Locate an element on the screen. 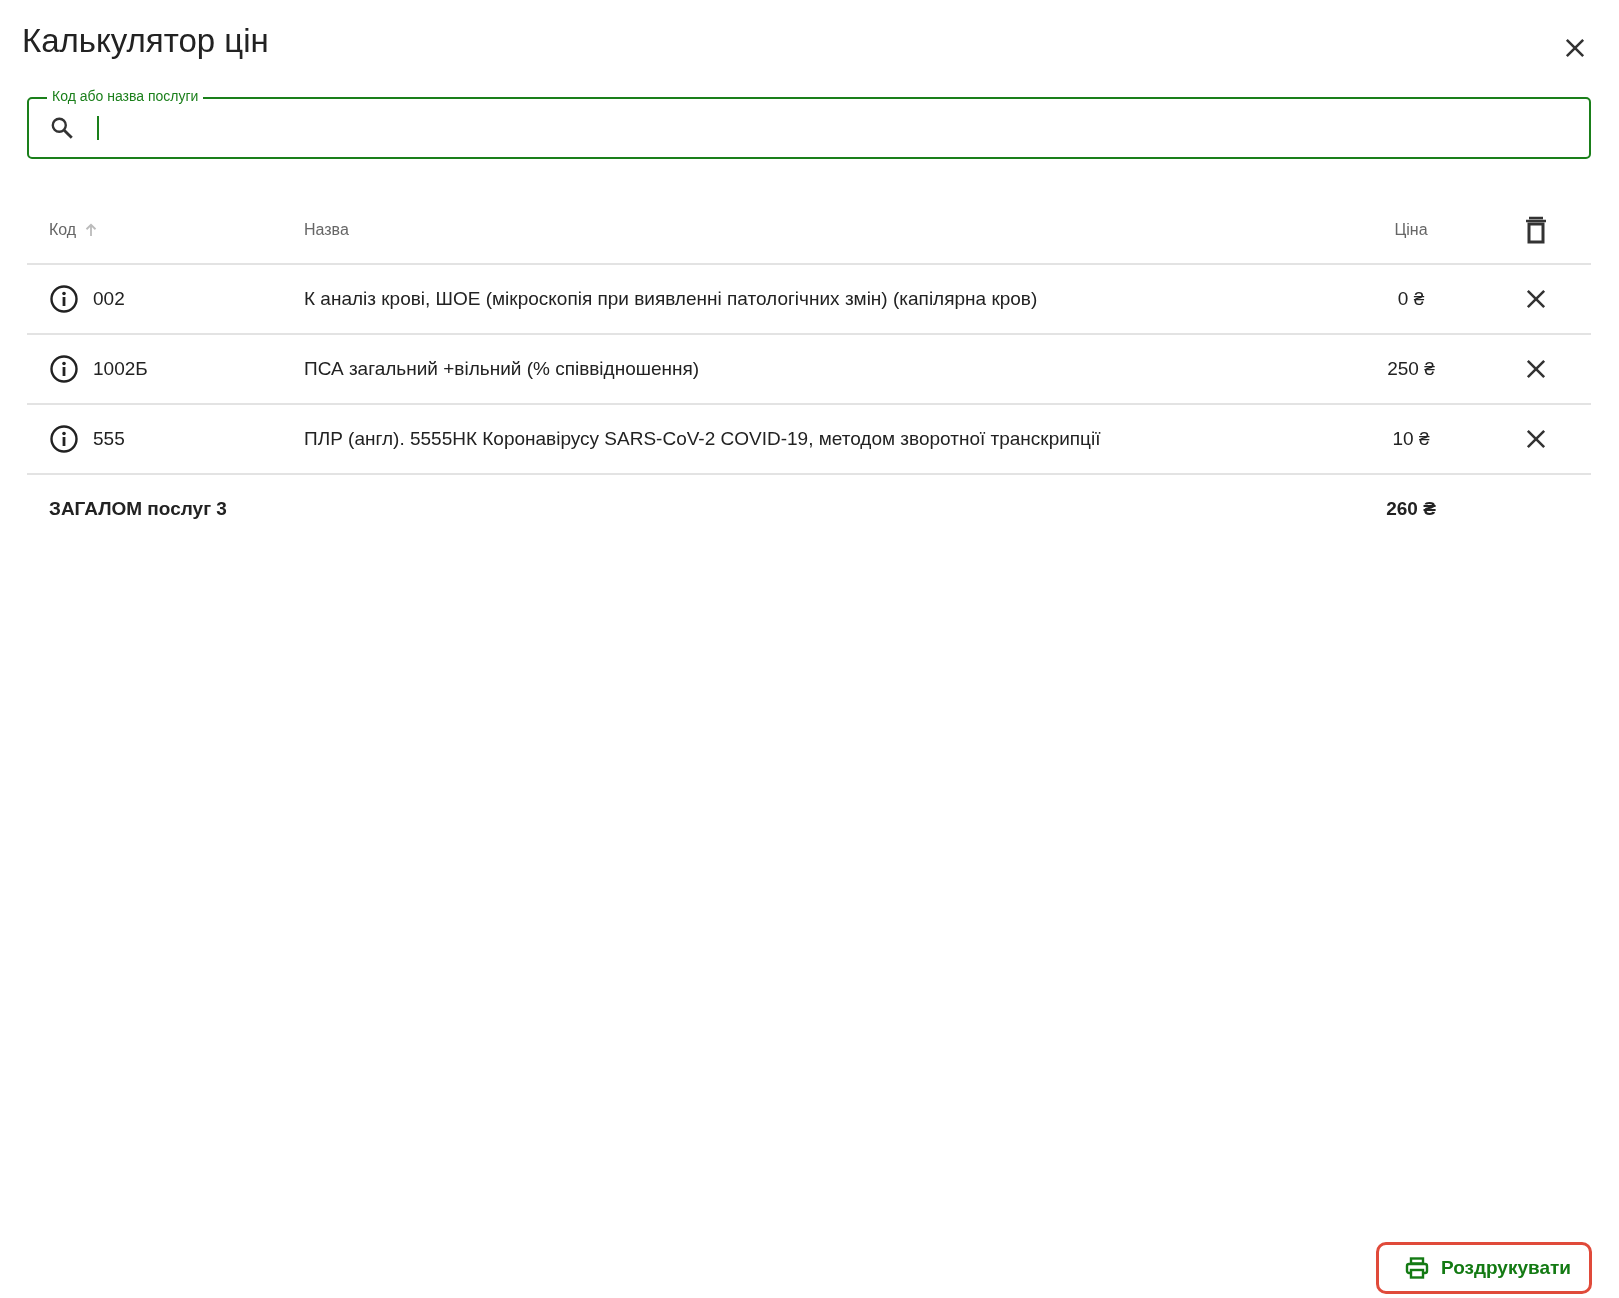 Image resolution: width=1619 pixels, height=1298 pixels. price-cell: 250 ₴ is located at coordinates (1411, 368).